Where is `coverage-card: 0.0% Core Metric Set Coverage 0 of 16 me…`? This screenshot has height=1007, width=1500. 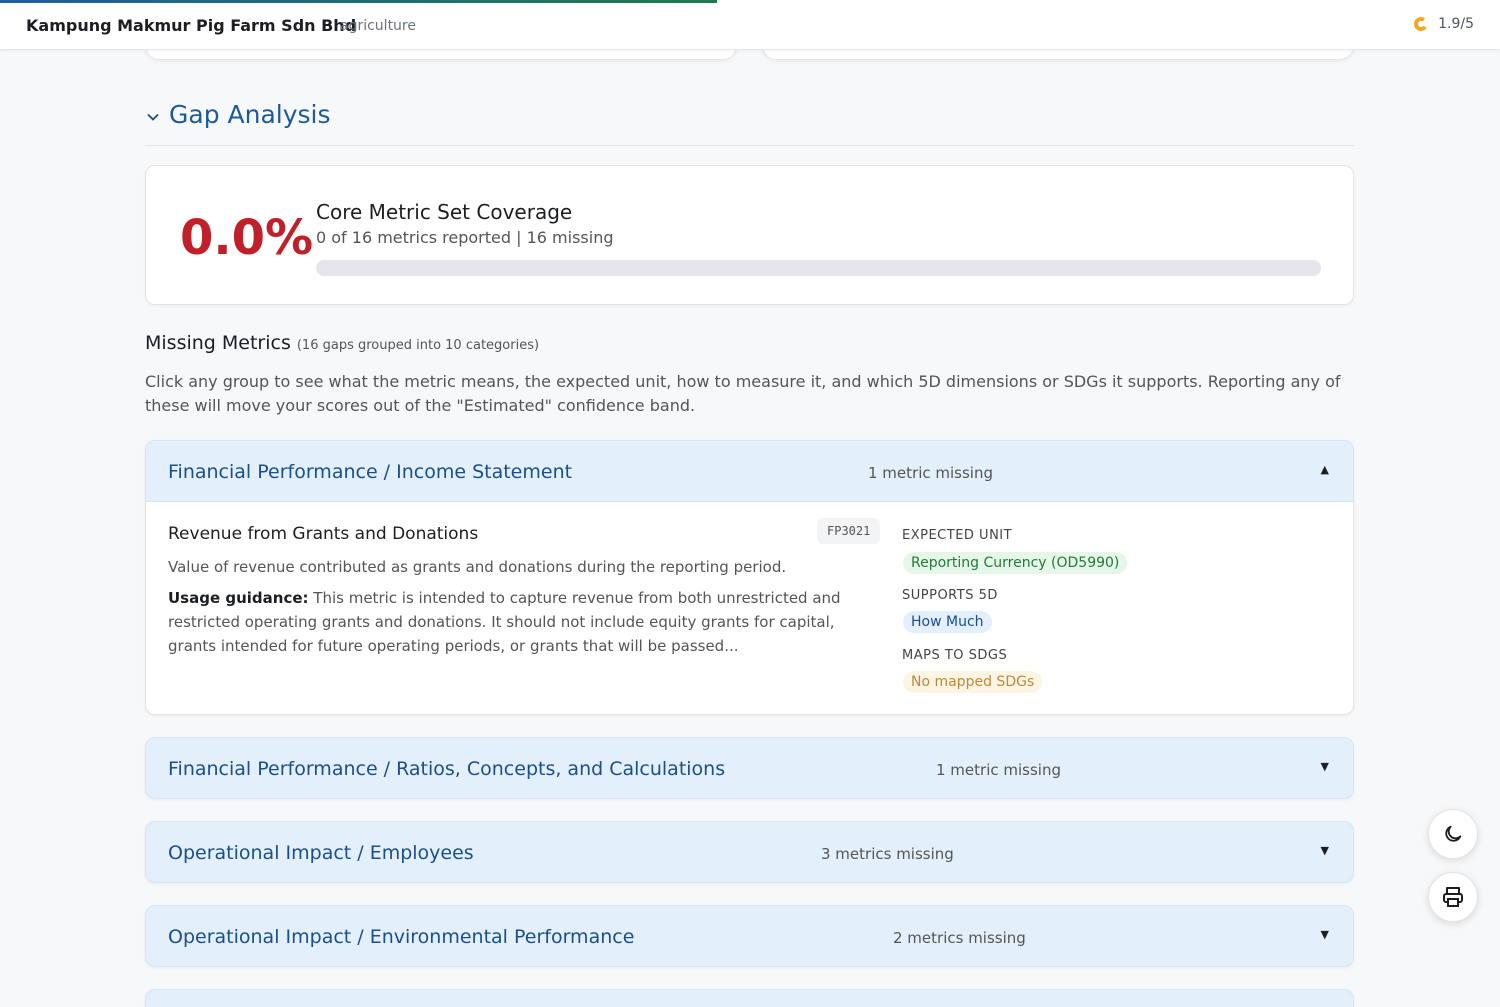
coverage-card: 0.0% Core Metric Set Coverage 0 of 16 me… is located at coordinates (749, 235).